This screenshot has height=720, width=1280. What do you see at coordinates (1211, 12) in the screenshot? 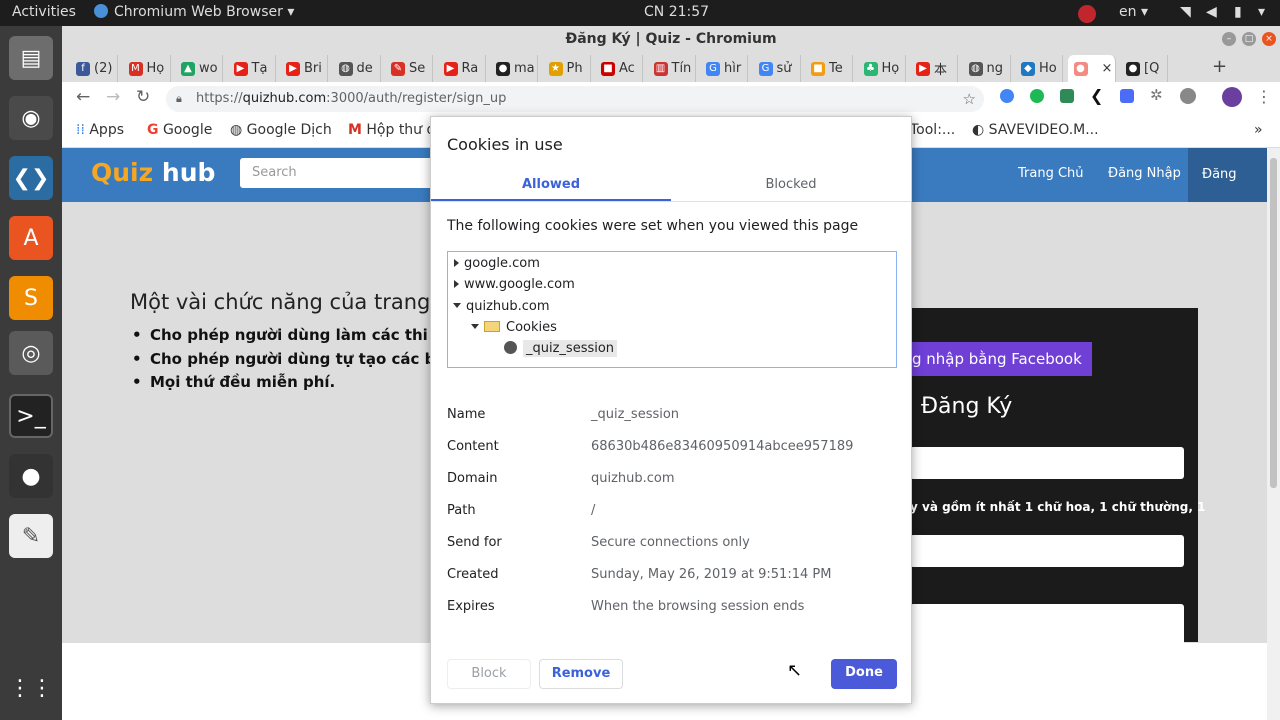
I see `volume-icon: ◀` at bounding box center [1211, 12].